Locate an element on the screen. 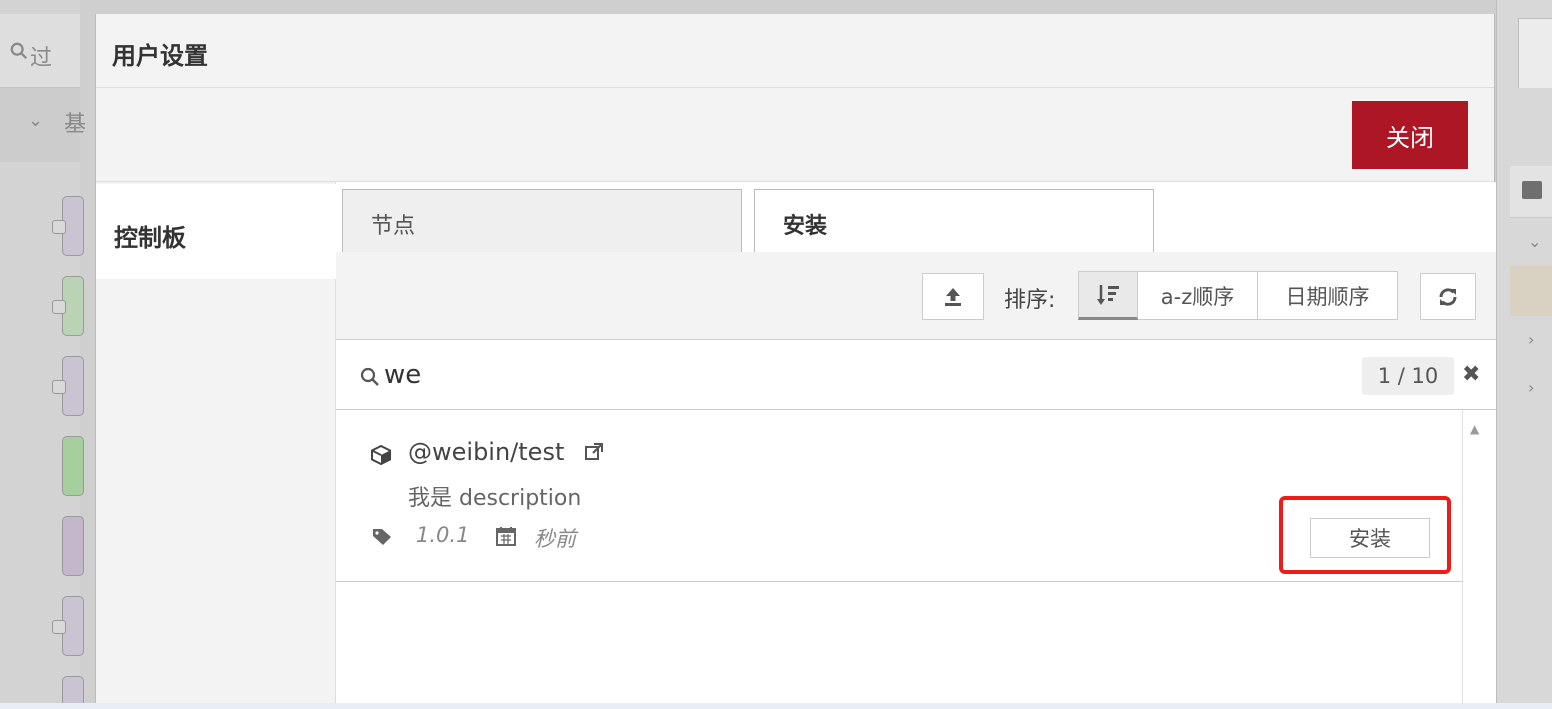 The width and height of the screenshot is (1552, 709). install-toolbar: 排序: a-z顺序 日期顺序 is located at coordinates (916, 296).